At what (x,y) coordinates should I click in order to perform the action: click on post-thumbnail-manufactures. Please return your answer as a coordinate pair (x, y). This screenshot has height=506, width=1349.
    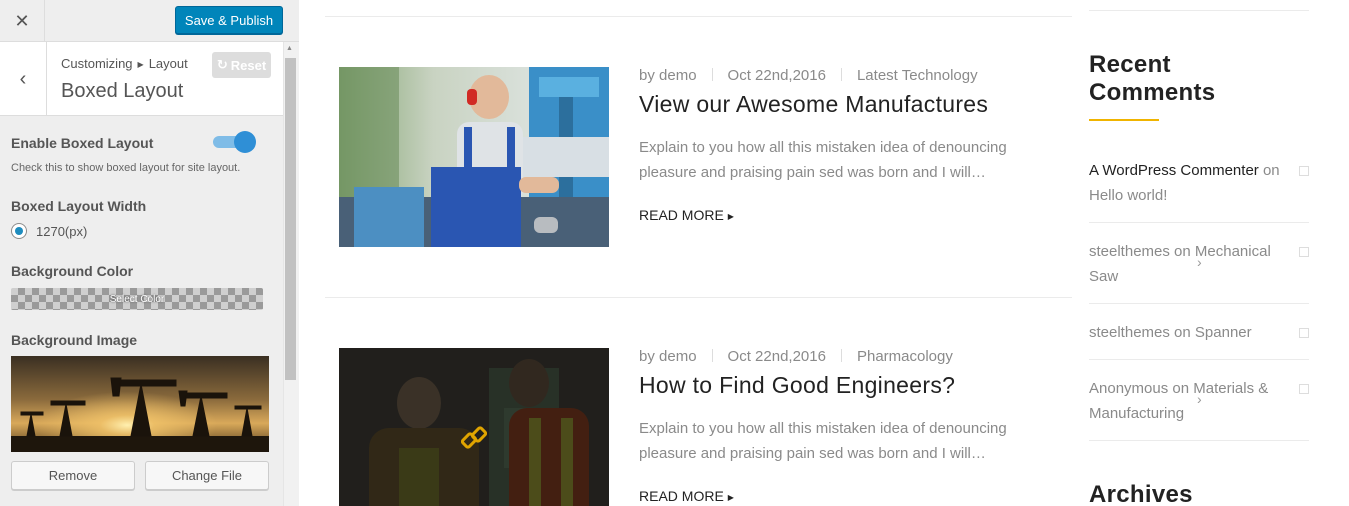
    Looking at the image, I should click on (474, 157).